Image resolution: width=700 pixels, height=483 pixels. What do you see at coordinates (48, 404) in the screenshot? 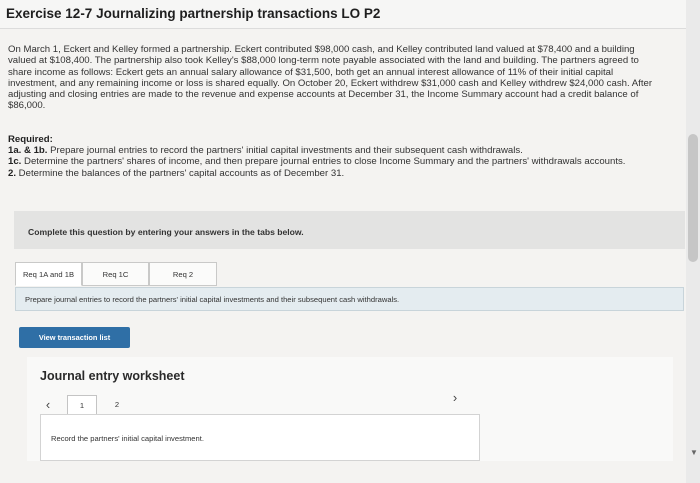
I see `chevron-left-icon: ‹` at bounding box center [48, 404].